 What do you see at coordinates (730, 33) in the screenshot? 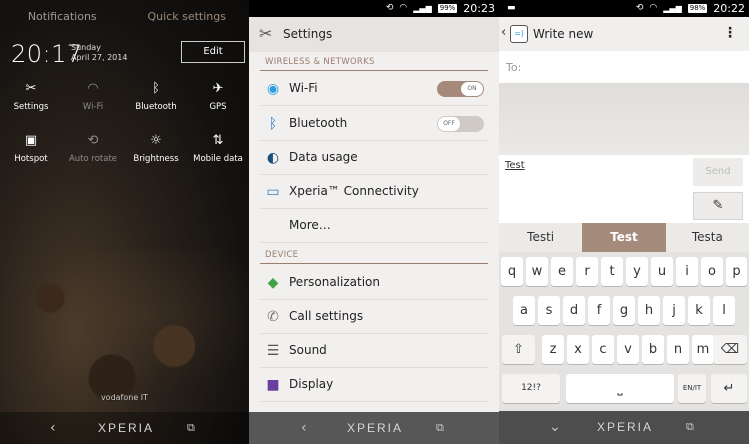
I see `overflow-menu-icon: ⋮` at bounding box center [730, 33].